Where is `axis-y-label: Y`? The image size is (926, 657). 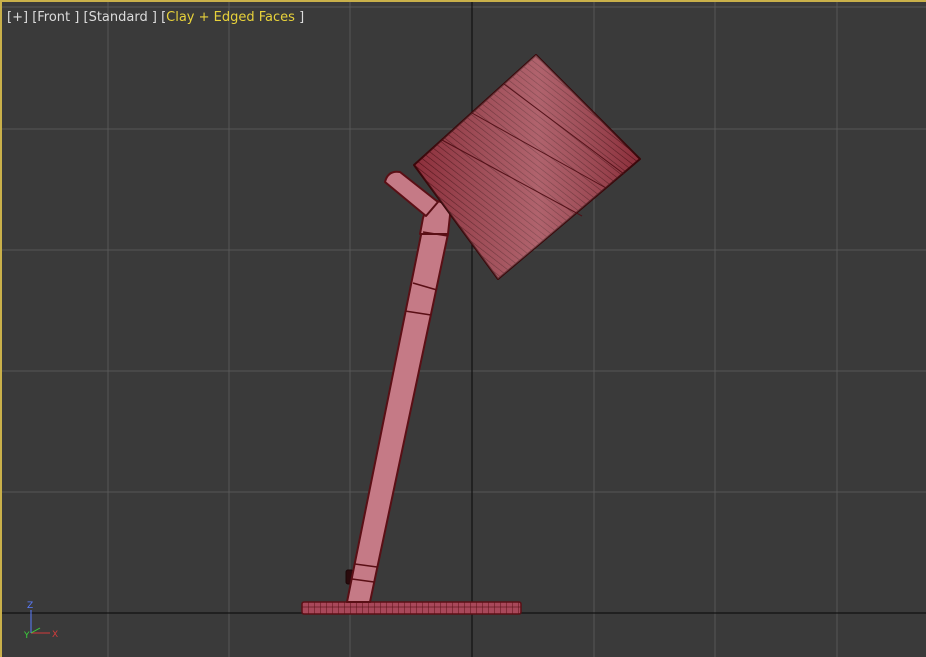 axis-y-label: Y is located at coordinates (26, 636).